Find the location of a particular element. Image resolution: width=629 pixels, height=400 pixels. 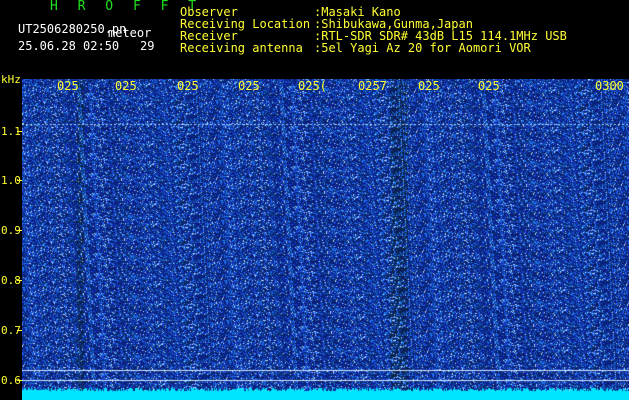

count-label: 29 is located at coordinates (147, 46).